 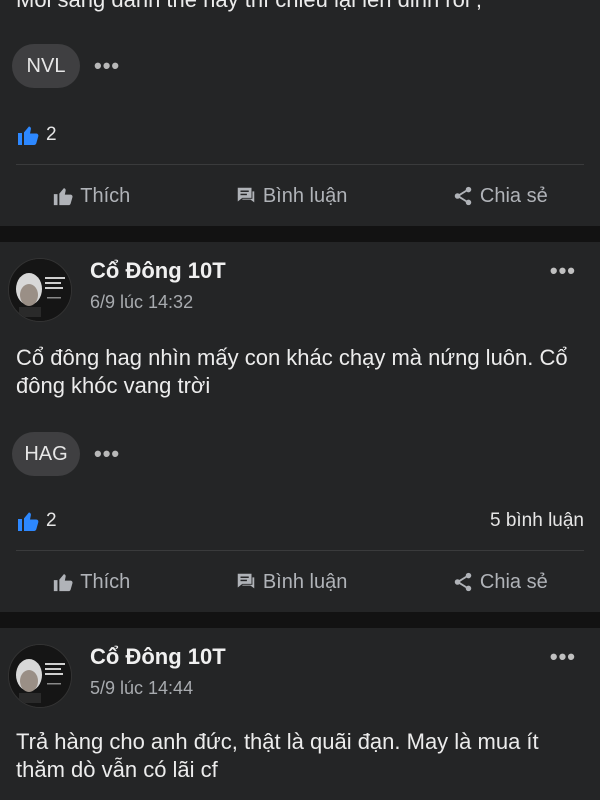 What do you see at coordinates (46, 454) in the screenshot?
I see `stock-tag: HAG` at bounding box center [46, 454].